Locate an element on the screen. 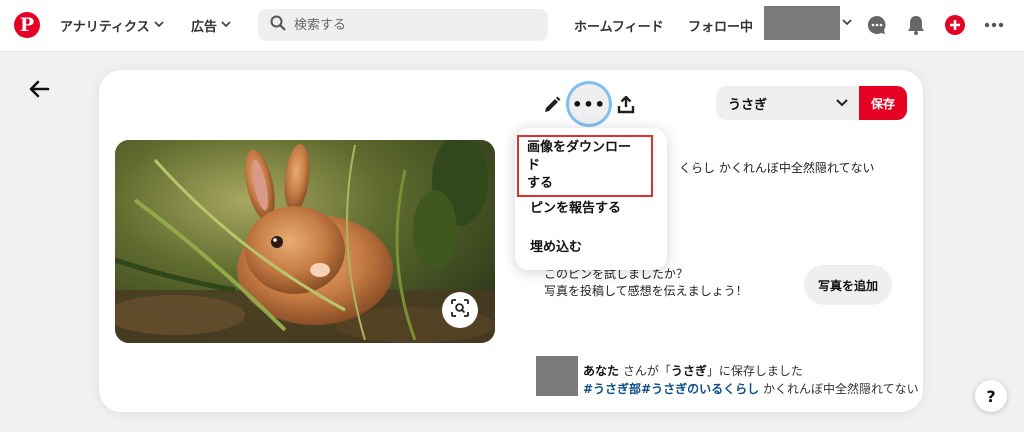  saved-description: かくれんぼ中全然隠れてない is located at coordinates (840, 389).